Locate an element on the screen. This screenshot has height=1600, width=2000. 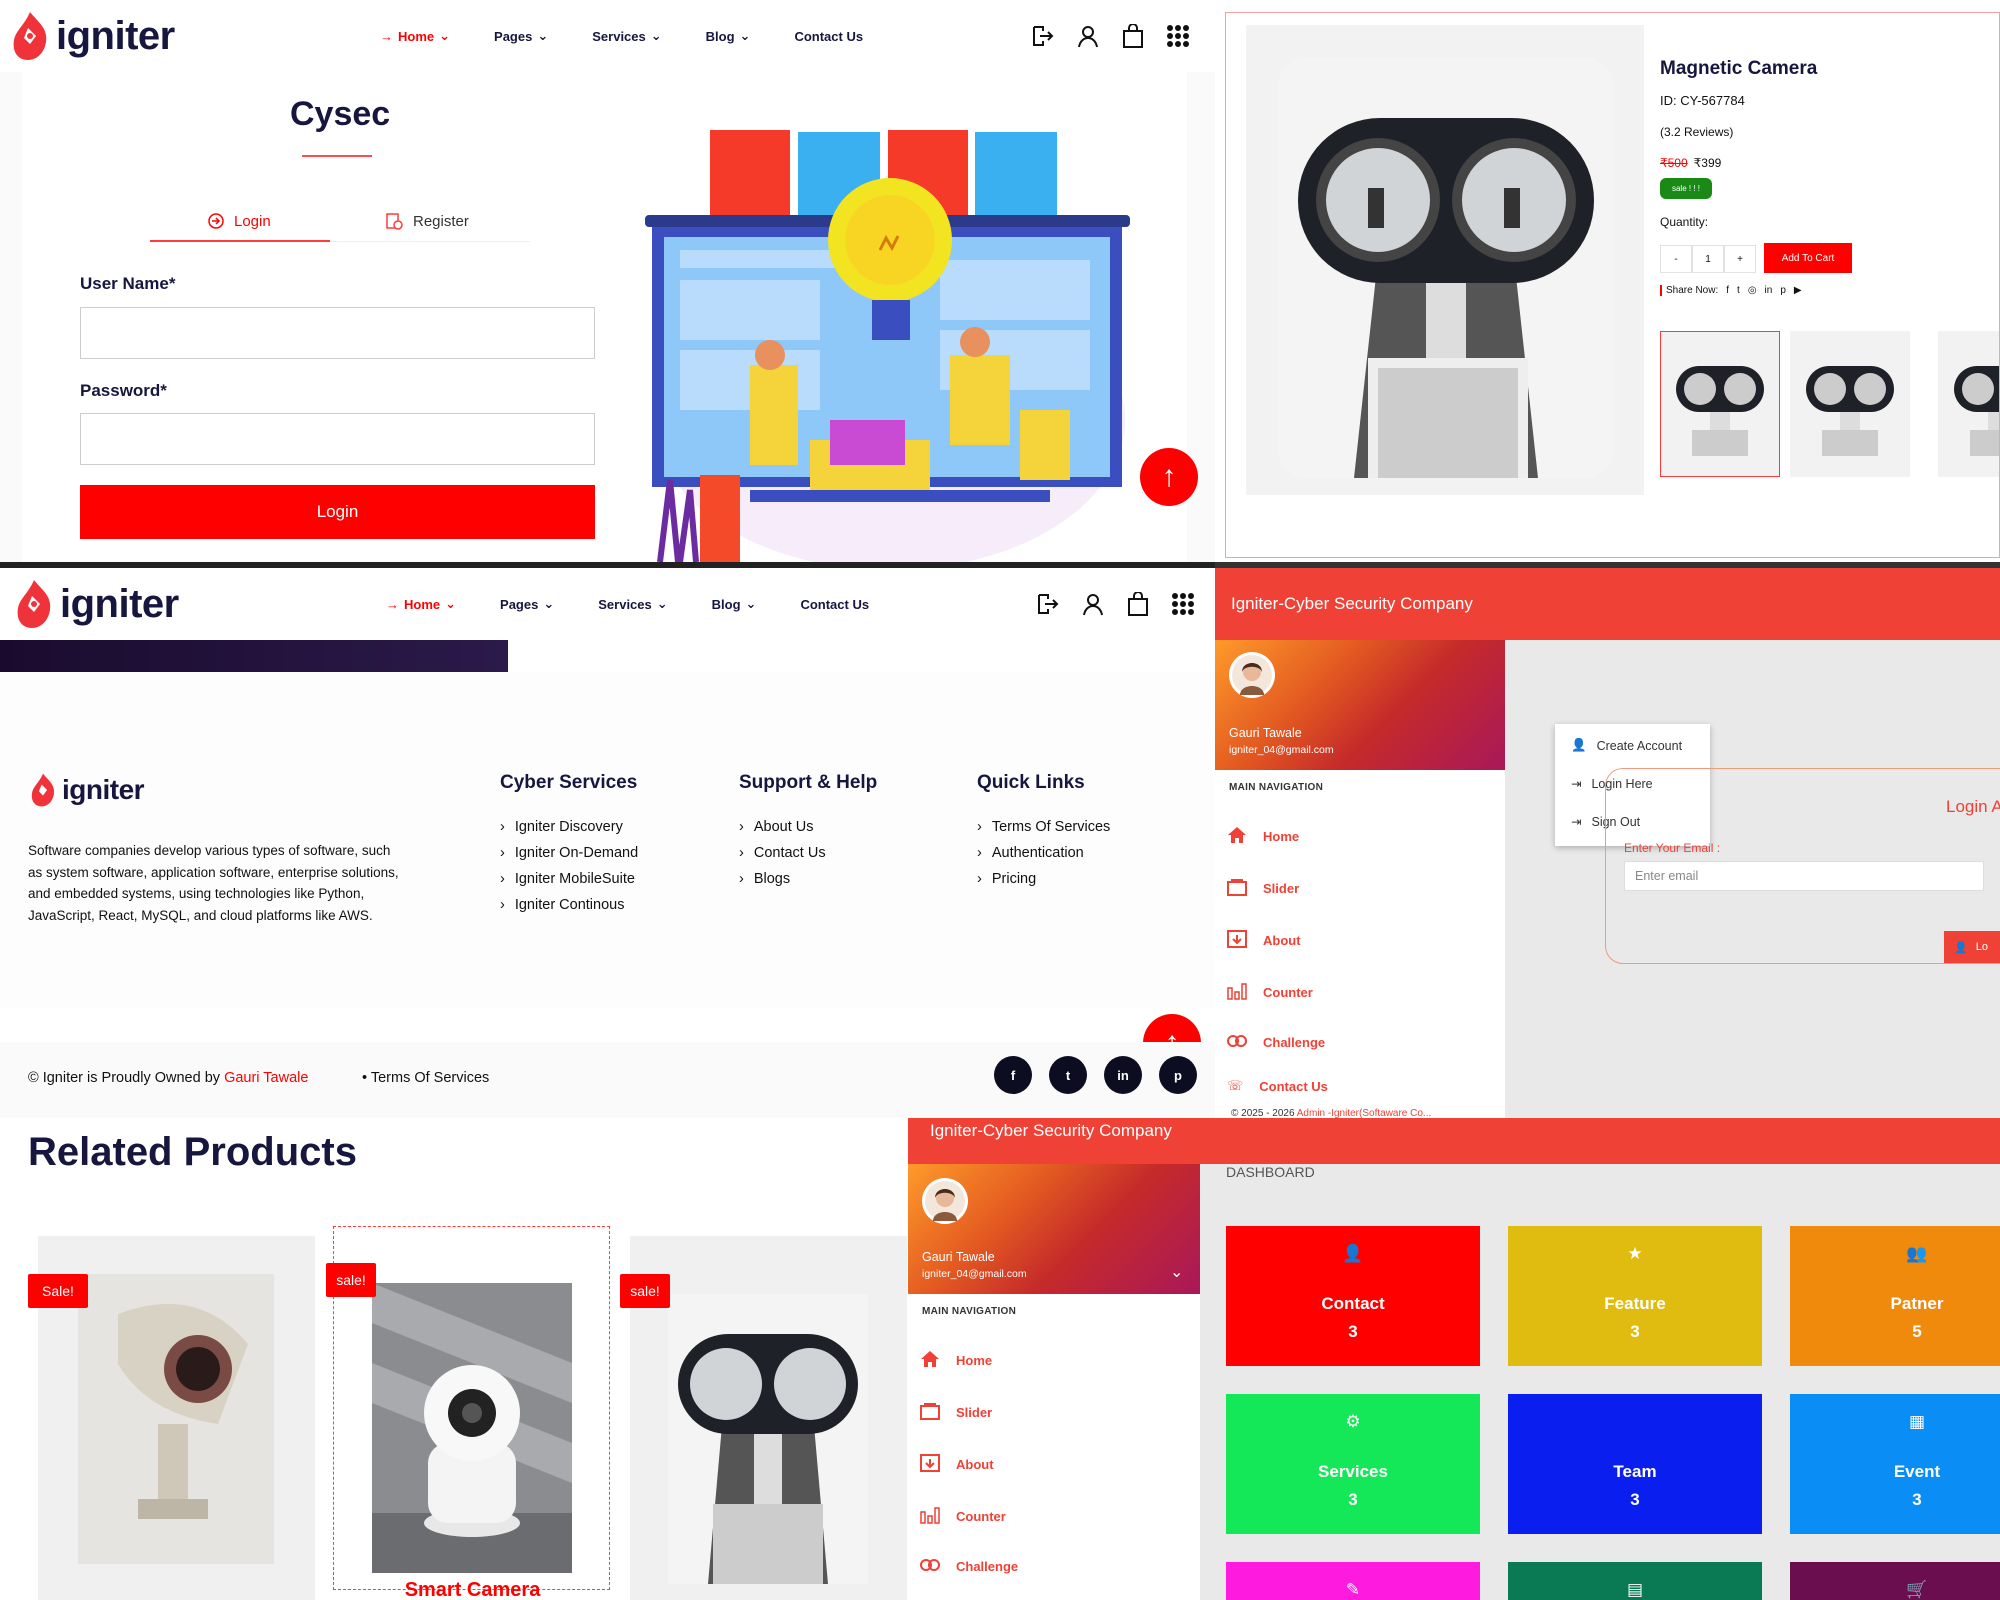
product-reviews: (3.2 Reviews) is located at coordinates (1696, 132).